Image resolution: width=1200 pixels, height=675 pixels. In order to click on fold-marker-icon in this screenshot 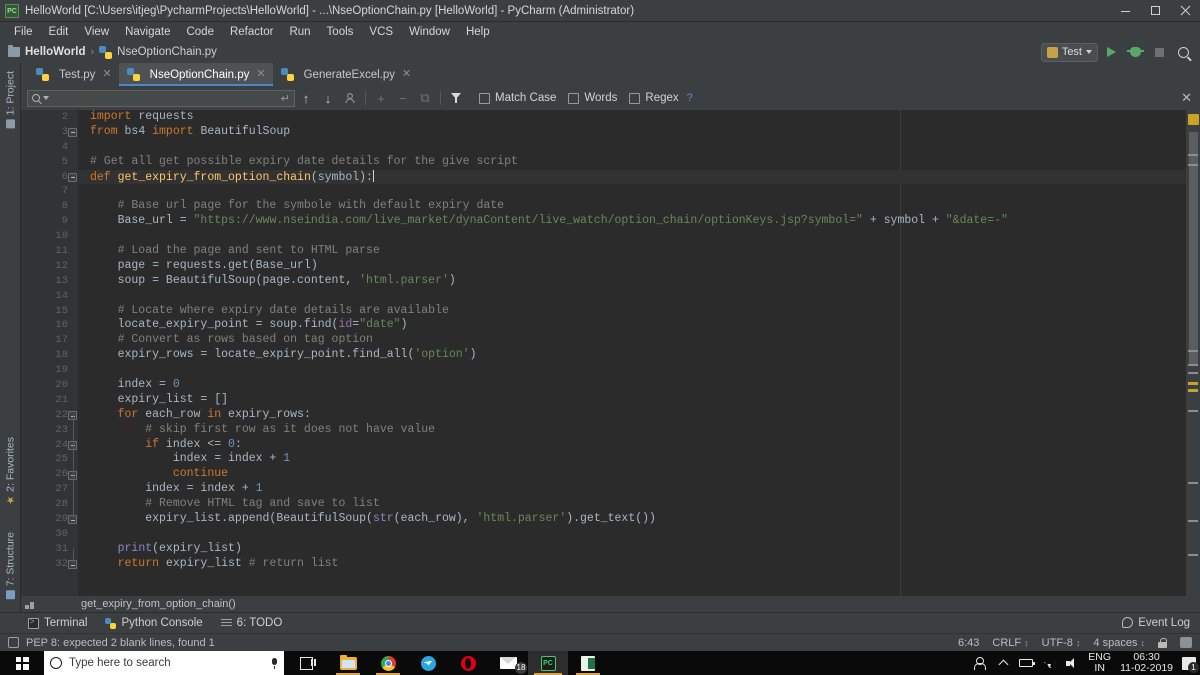, I will do `click(72, 132)`.